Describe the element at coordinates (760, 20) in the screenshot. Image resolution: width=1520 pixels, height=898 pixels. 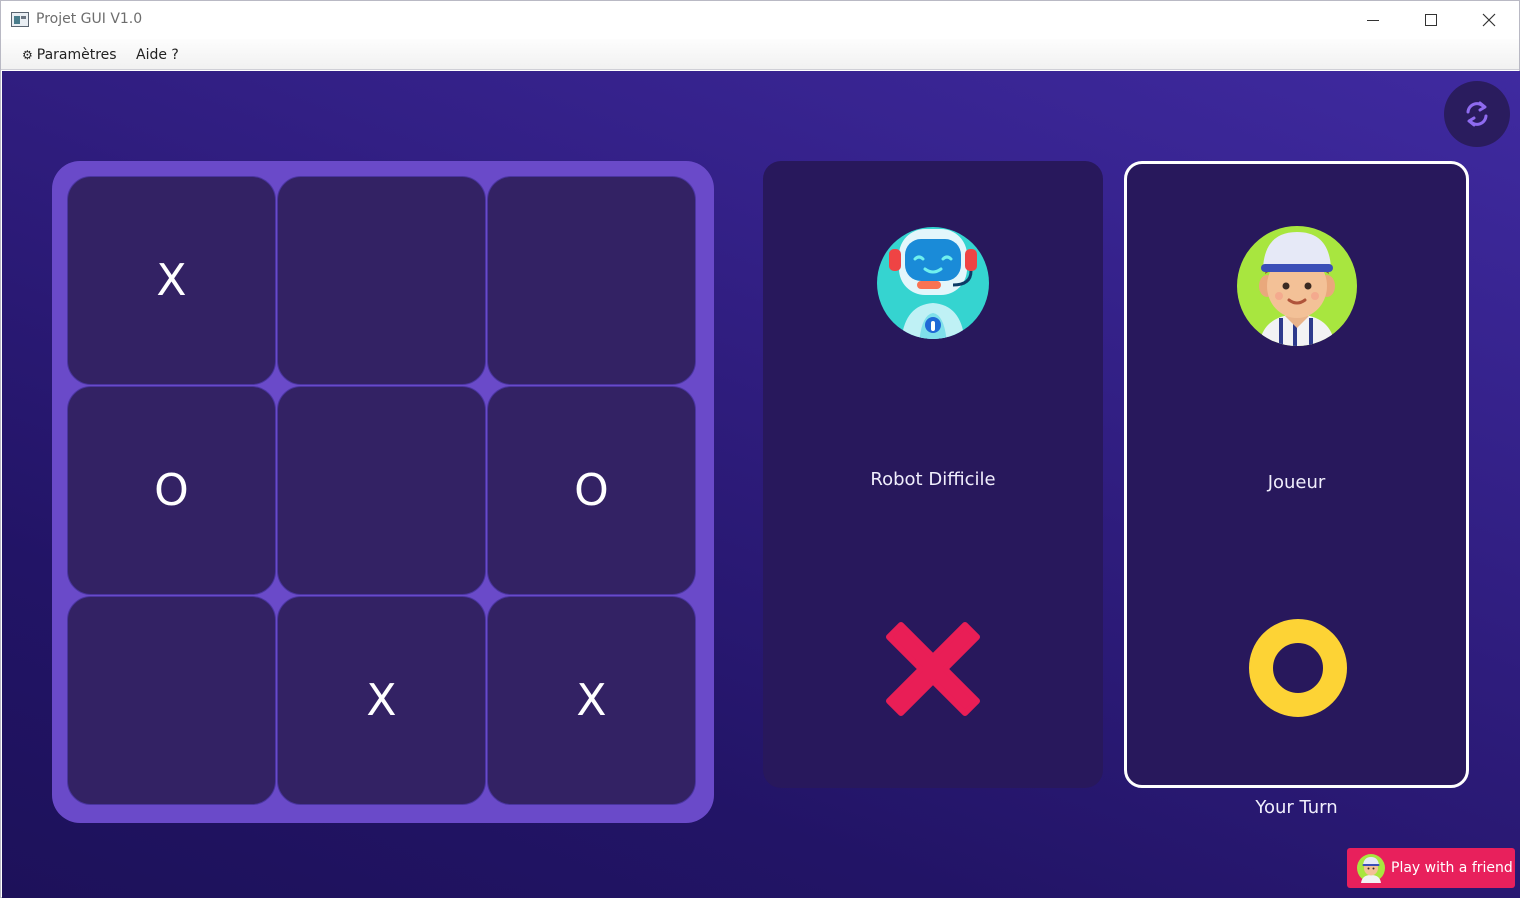
I see `title-bar: Projet GUI V1.0` at that location.